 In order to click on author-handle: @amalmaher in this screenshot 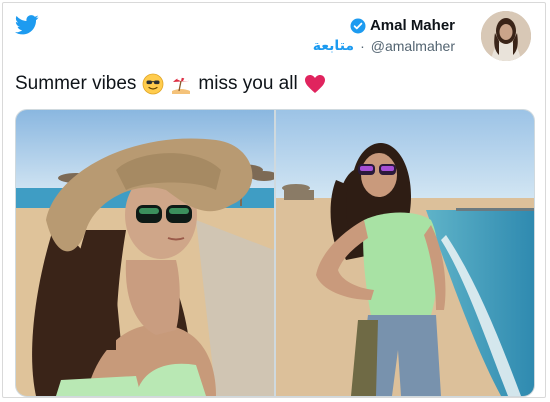, I will do `click(413, 46)`.